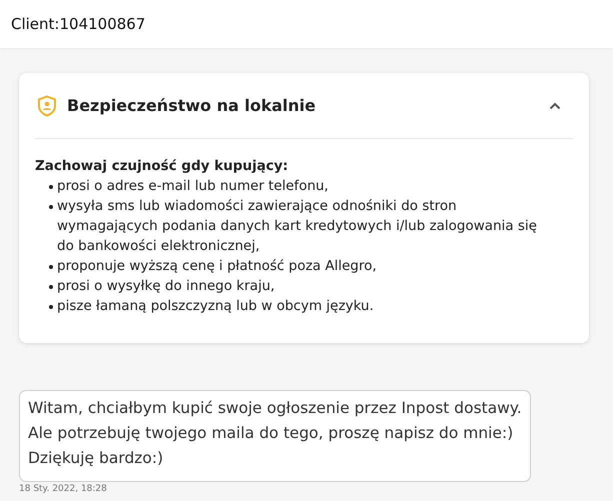 The width and height of the screenshot is (613, 501). I want to click on panel-title: Bezpieczeństwo na lokalnie, so click(191, 105).